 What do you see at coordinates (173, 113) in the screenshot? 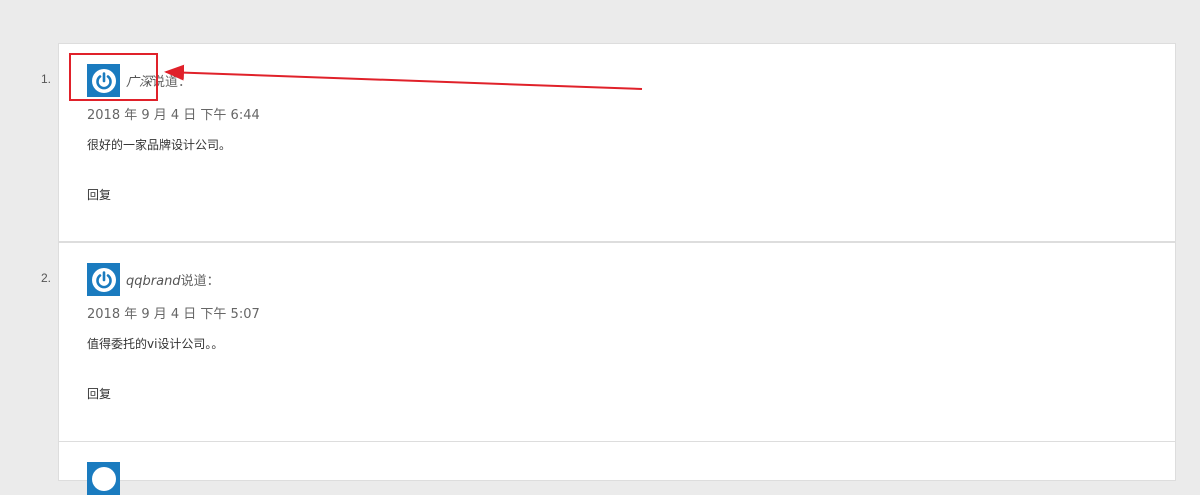
I see `comment-date-link: 2018 年 9 月 4 日 下午 6:44` at bounding box center [173, 113].